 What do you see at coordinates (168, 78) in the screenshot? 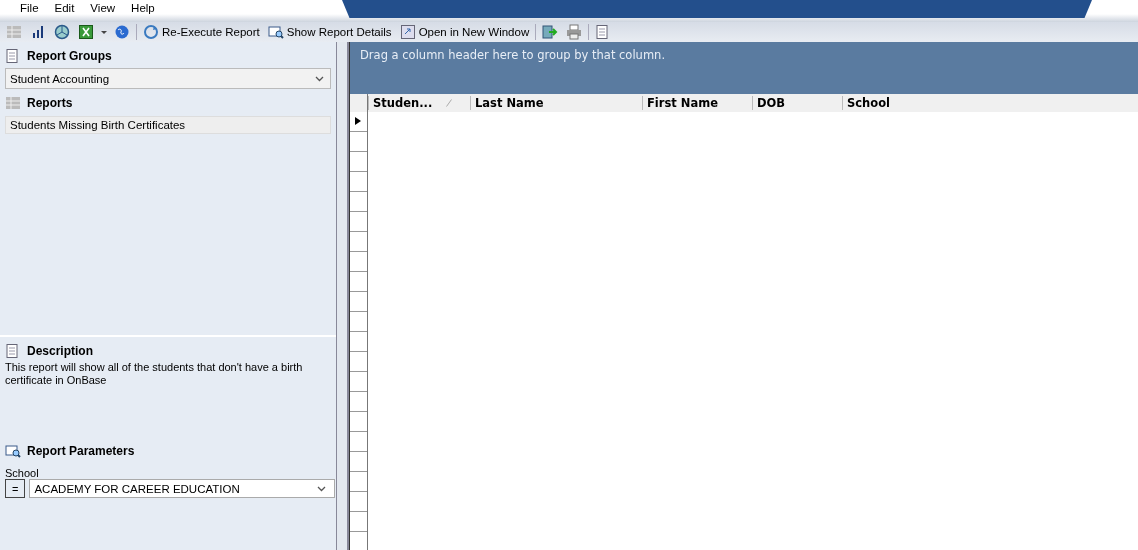
I see `report-group-dropdown: Student Accounting` at bounding box center [168, 78].